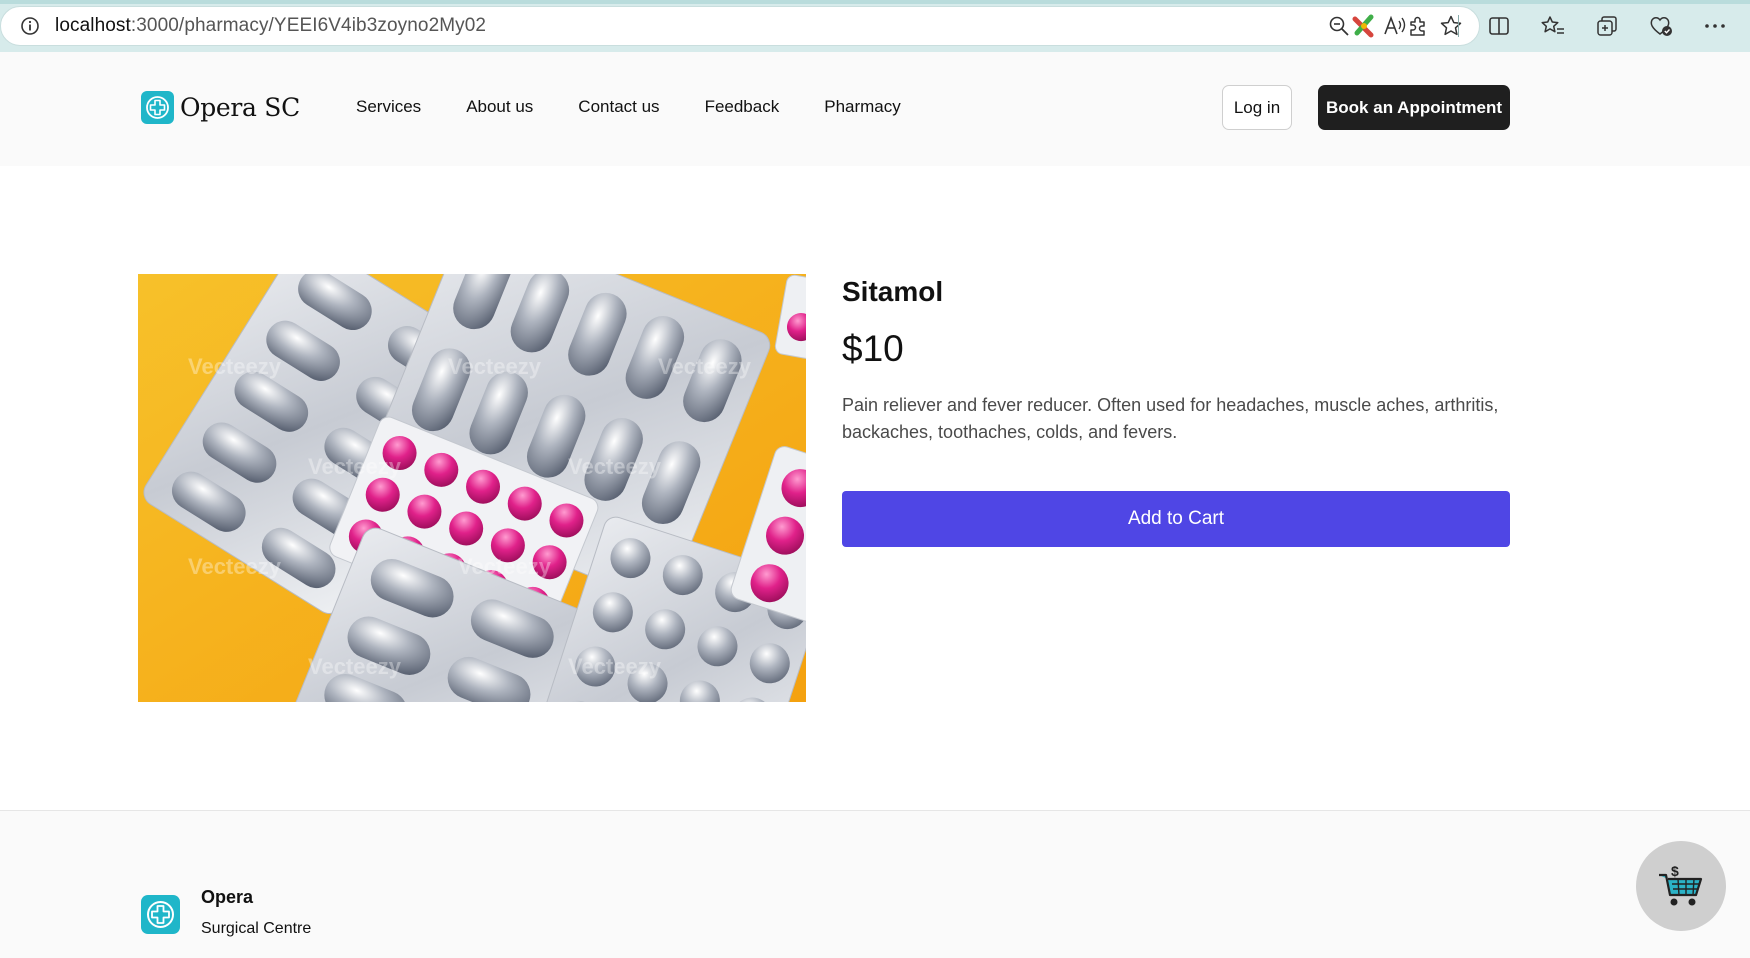 Image resolution: width=1750 pixels, height=958 pixels. Describe the element at coordinates (240, 107) in the screenshot. I see `logo-text: Opera SC` at that location.